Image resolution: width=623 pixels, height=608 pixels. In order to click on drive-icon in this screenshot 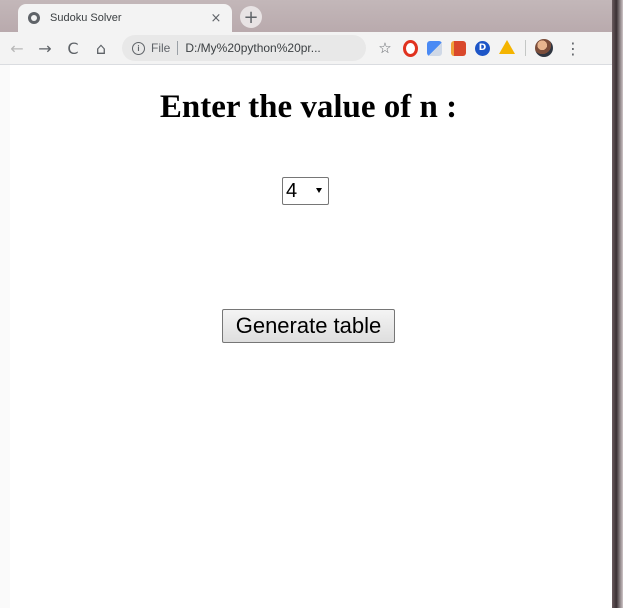, I will do `click(507, 47)`.